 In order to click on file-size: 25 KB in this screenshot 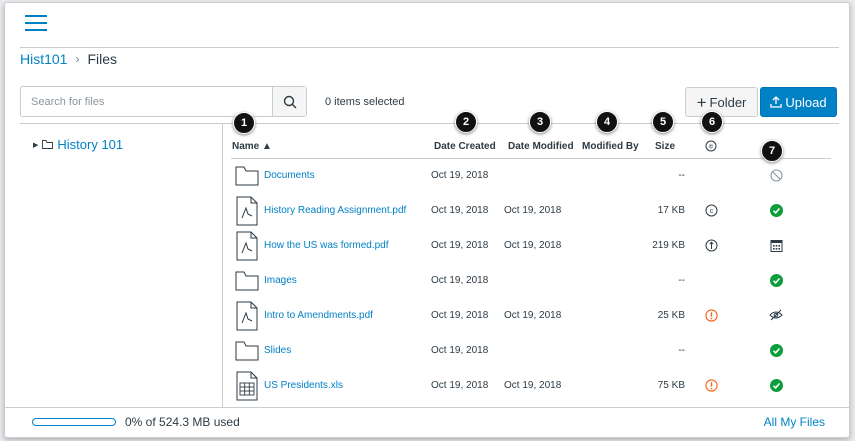, I will do `click(671, 315)`.